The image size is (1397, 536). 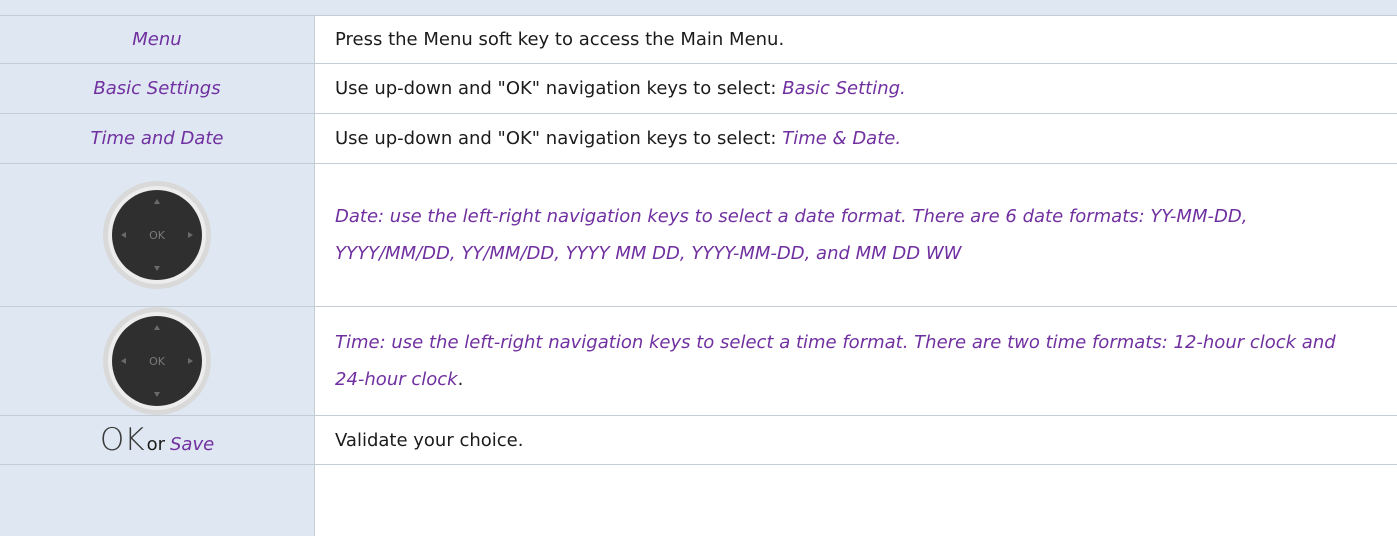 I want to click on step-key-label: Time and Date, so click(x=157, y=138).